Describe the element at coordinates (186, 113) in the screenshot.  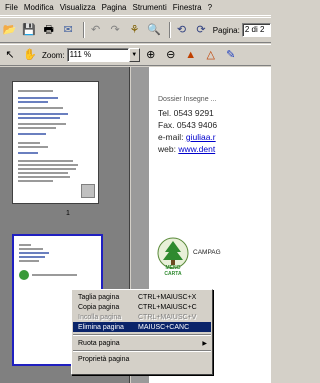
I see `doc-tel: Tel. 0543 9291` at that location.